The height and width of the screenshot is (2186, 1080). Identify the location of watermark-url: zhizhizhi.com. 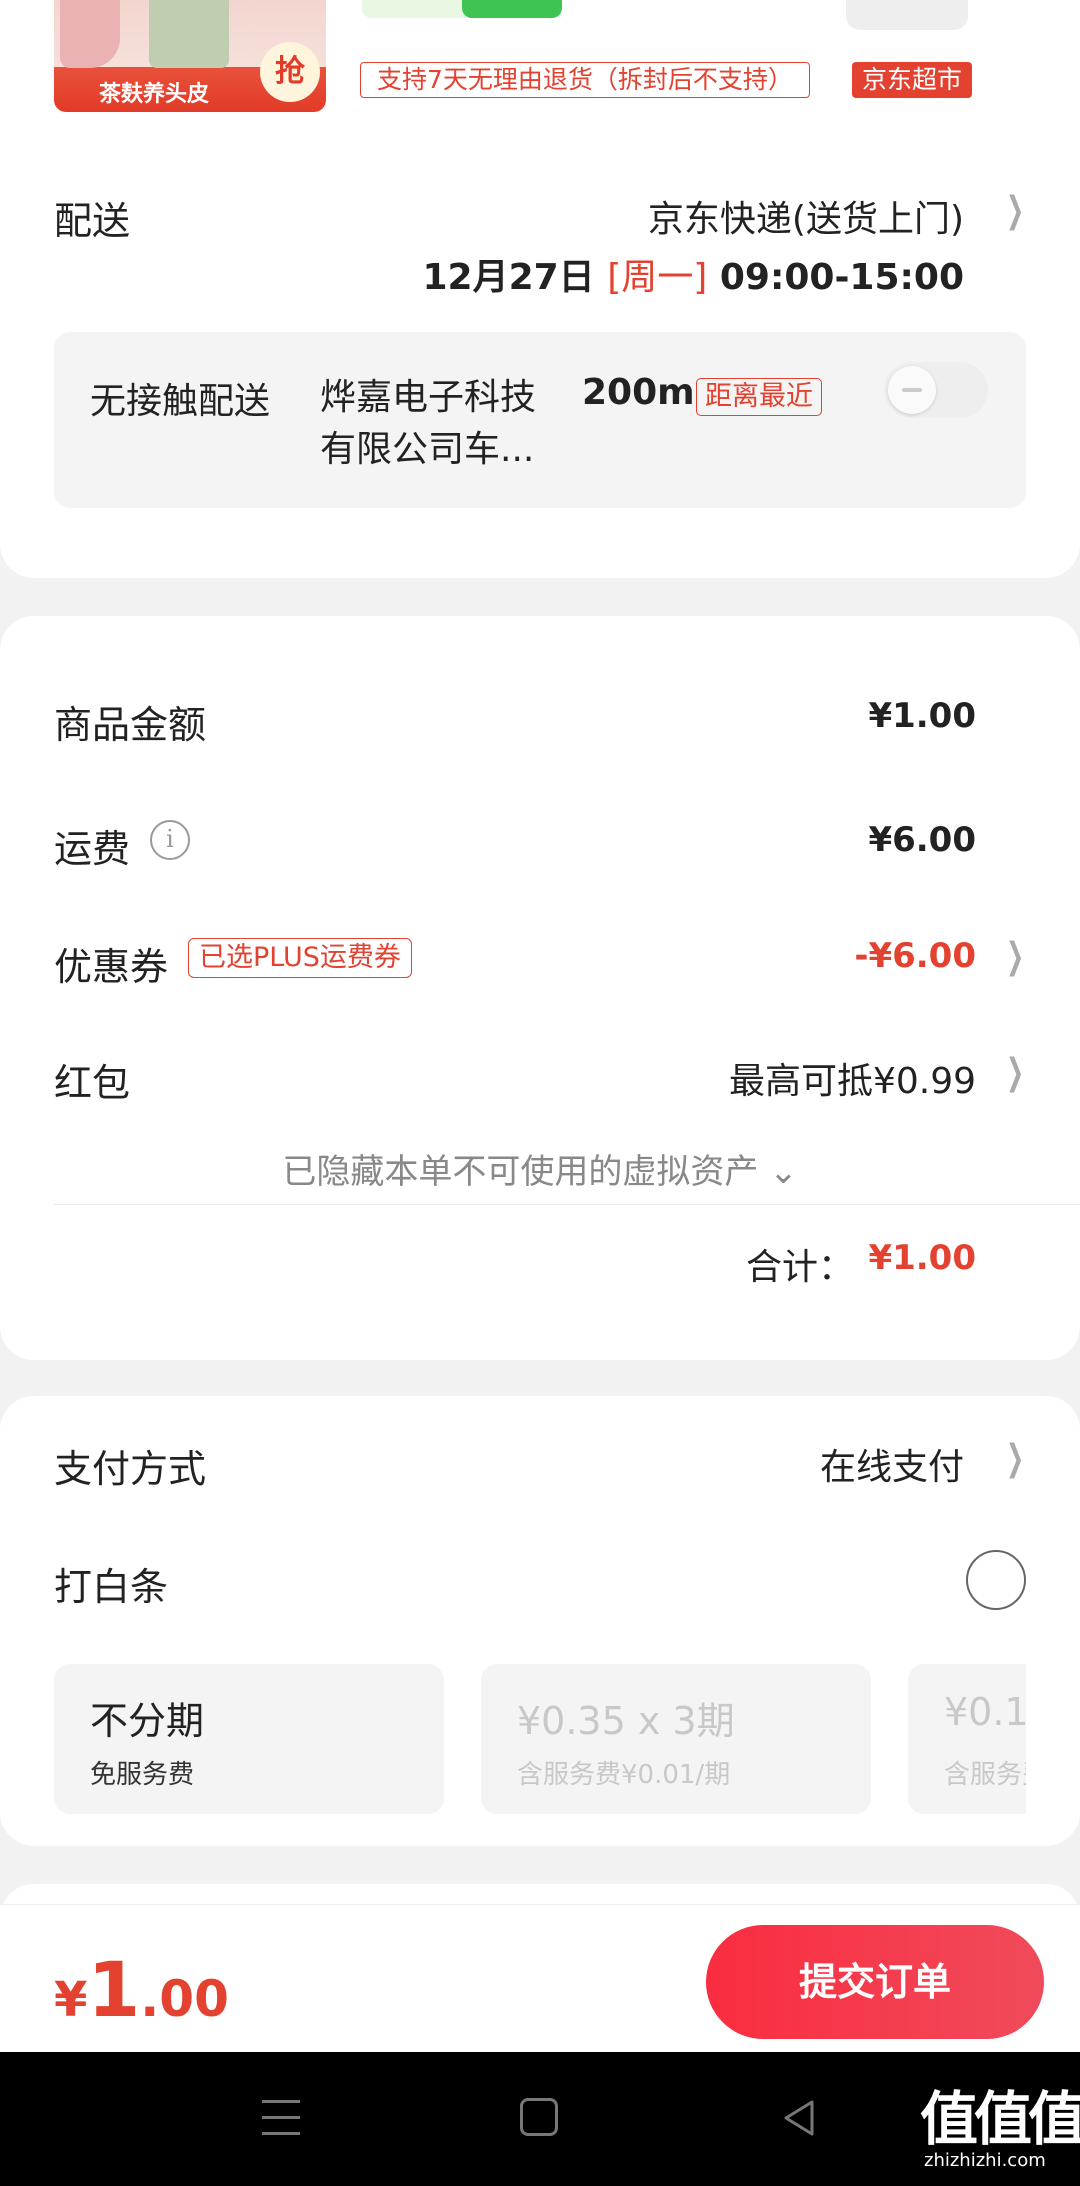
(985, 2160).